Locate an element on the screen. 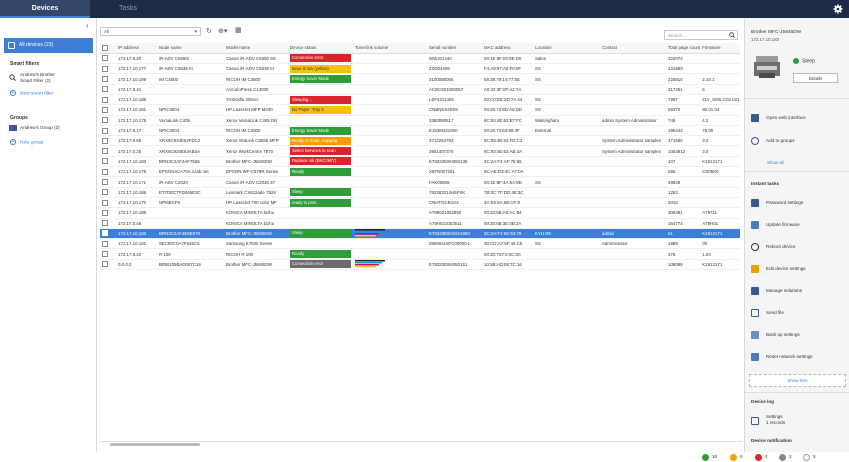  column-header: Node name is located at coordinates (190, 48).